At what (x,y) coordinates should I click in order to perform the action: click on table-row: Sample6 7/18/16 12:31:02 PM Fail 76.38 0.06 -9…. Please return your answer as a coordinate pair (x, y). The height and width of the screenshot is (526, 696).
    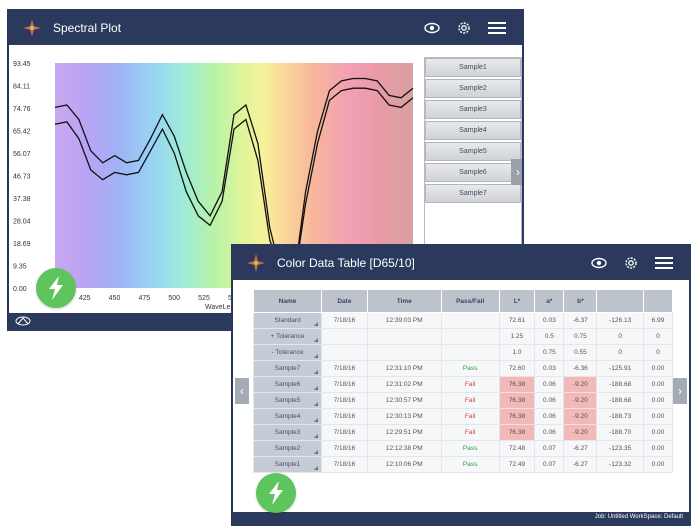
    Looking at the image, I should click on (463, 384).